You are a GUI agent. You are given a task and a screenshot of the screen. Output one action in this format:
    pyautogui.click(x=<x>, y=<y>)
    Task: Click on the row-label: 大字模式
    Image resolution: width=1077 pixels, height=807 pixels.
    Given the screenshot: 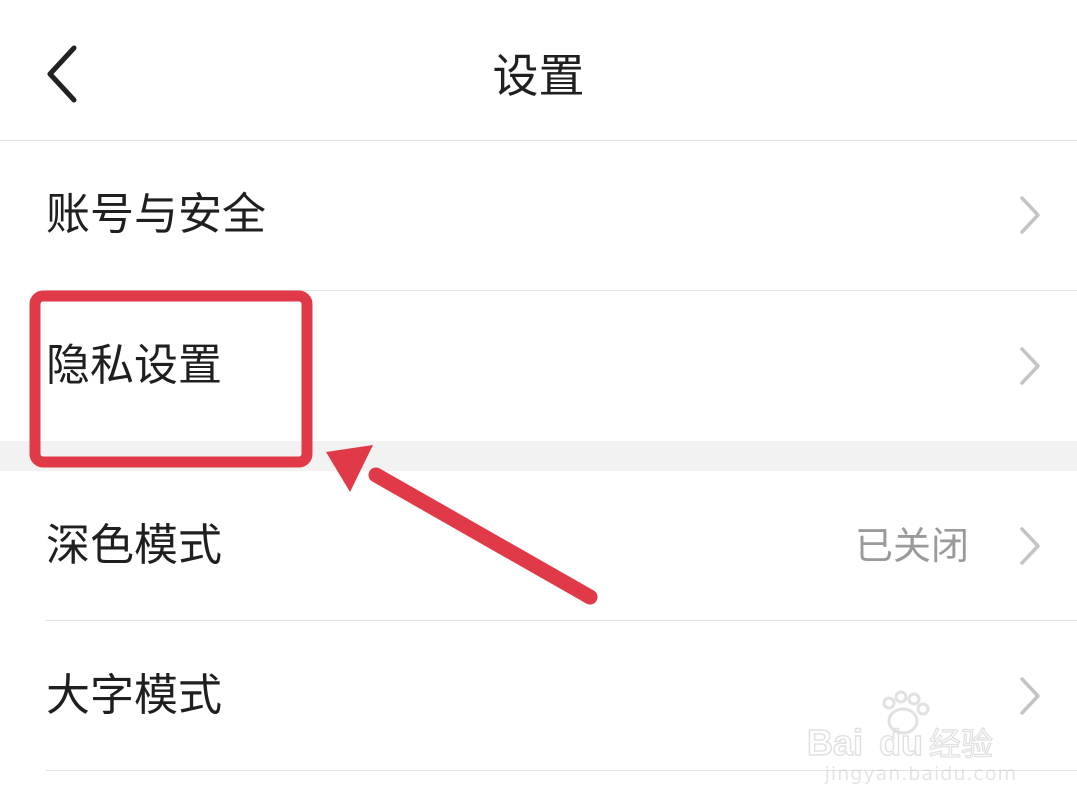 What is the action you would take?
    pyautogui.click(x=134, y=695)
    